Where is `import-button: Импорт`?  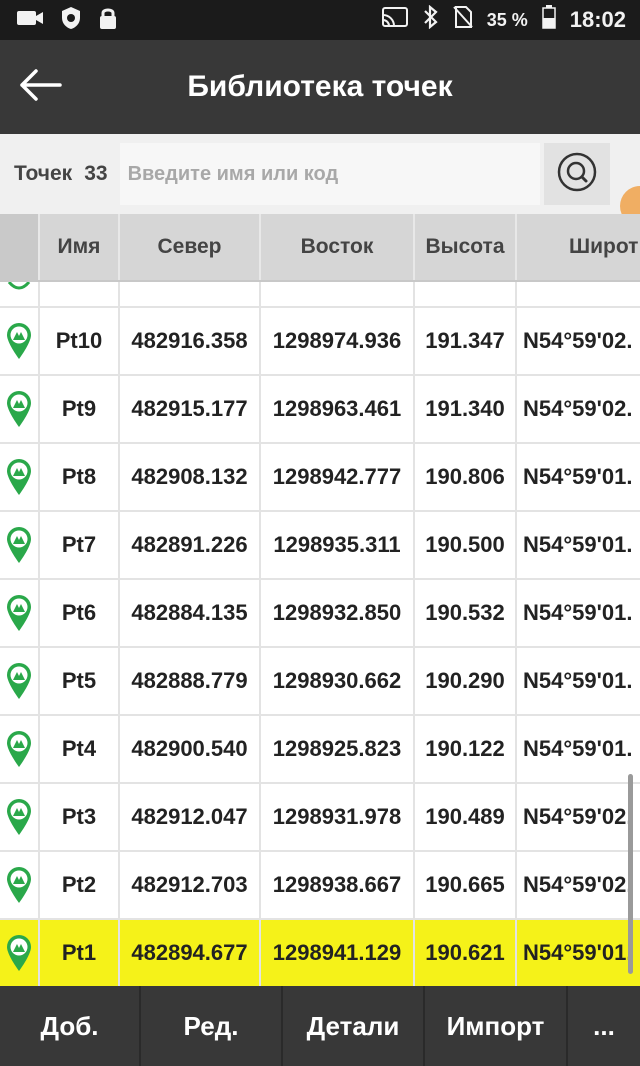 import-button: Импорт is located at coordinates (496, 1026).